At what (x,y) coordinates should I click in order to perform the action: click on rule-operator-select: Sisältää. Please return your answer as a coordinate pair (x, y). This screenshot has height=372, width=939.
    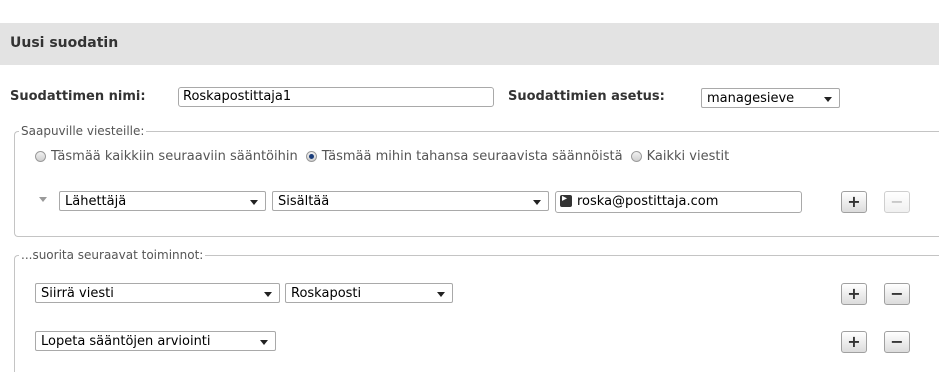
    Looking at the image, I should click on (410, 201).